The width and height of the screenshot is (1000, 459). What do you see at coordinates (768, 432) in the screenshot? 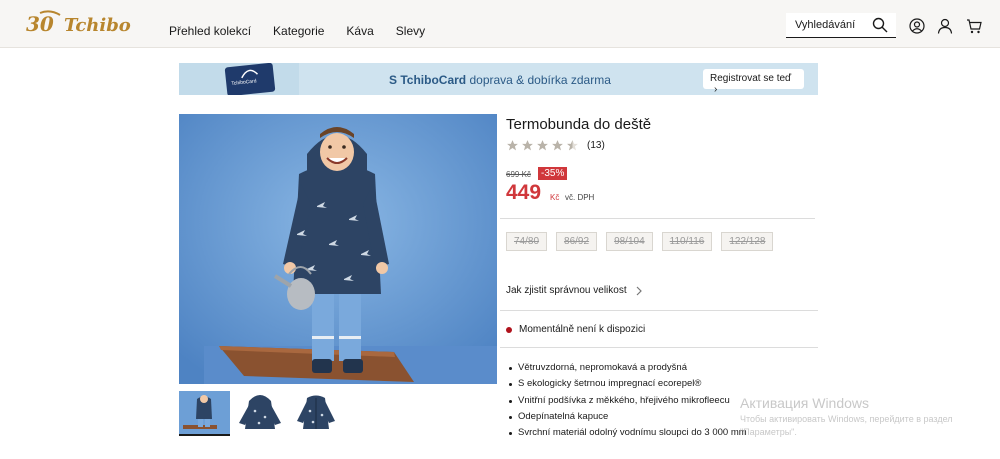
I see `windows-activation-line2: "Параметры".` at bounding box center [768, 432].